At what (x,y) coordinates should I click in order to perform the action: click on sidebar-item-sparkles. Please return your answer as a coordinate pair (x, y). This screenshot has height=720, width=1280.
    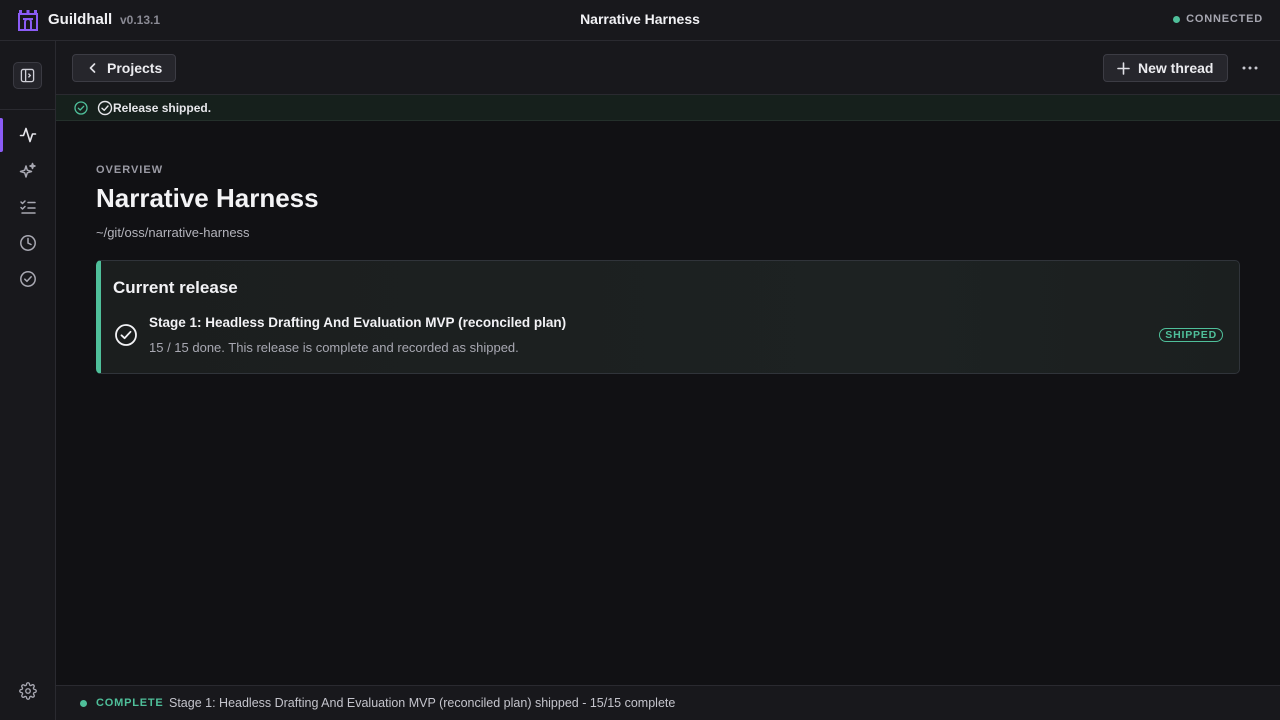
    Looking at the image, I should click on (27, 171).